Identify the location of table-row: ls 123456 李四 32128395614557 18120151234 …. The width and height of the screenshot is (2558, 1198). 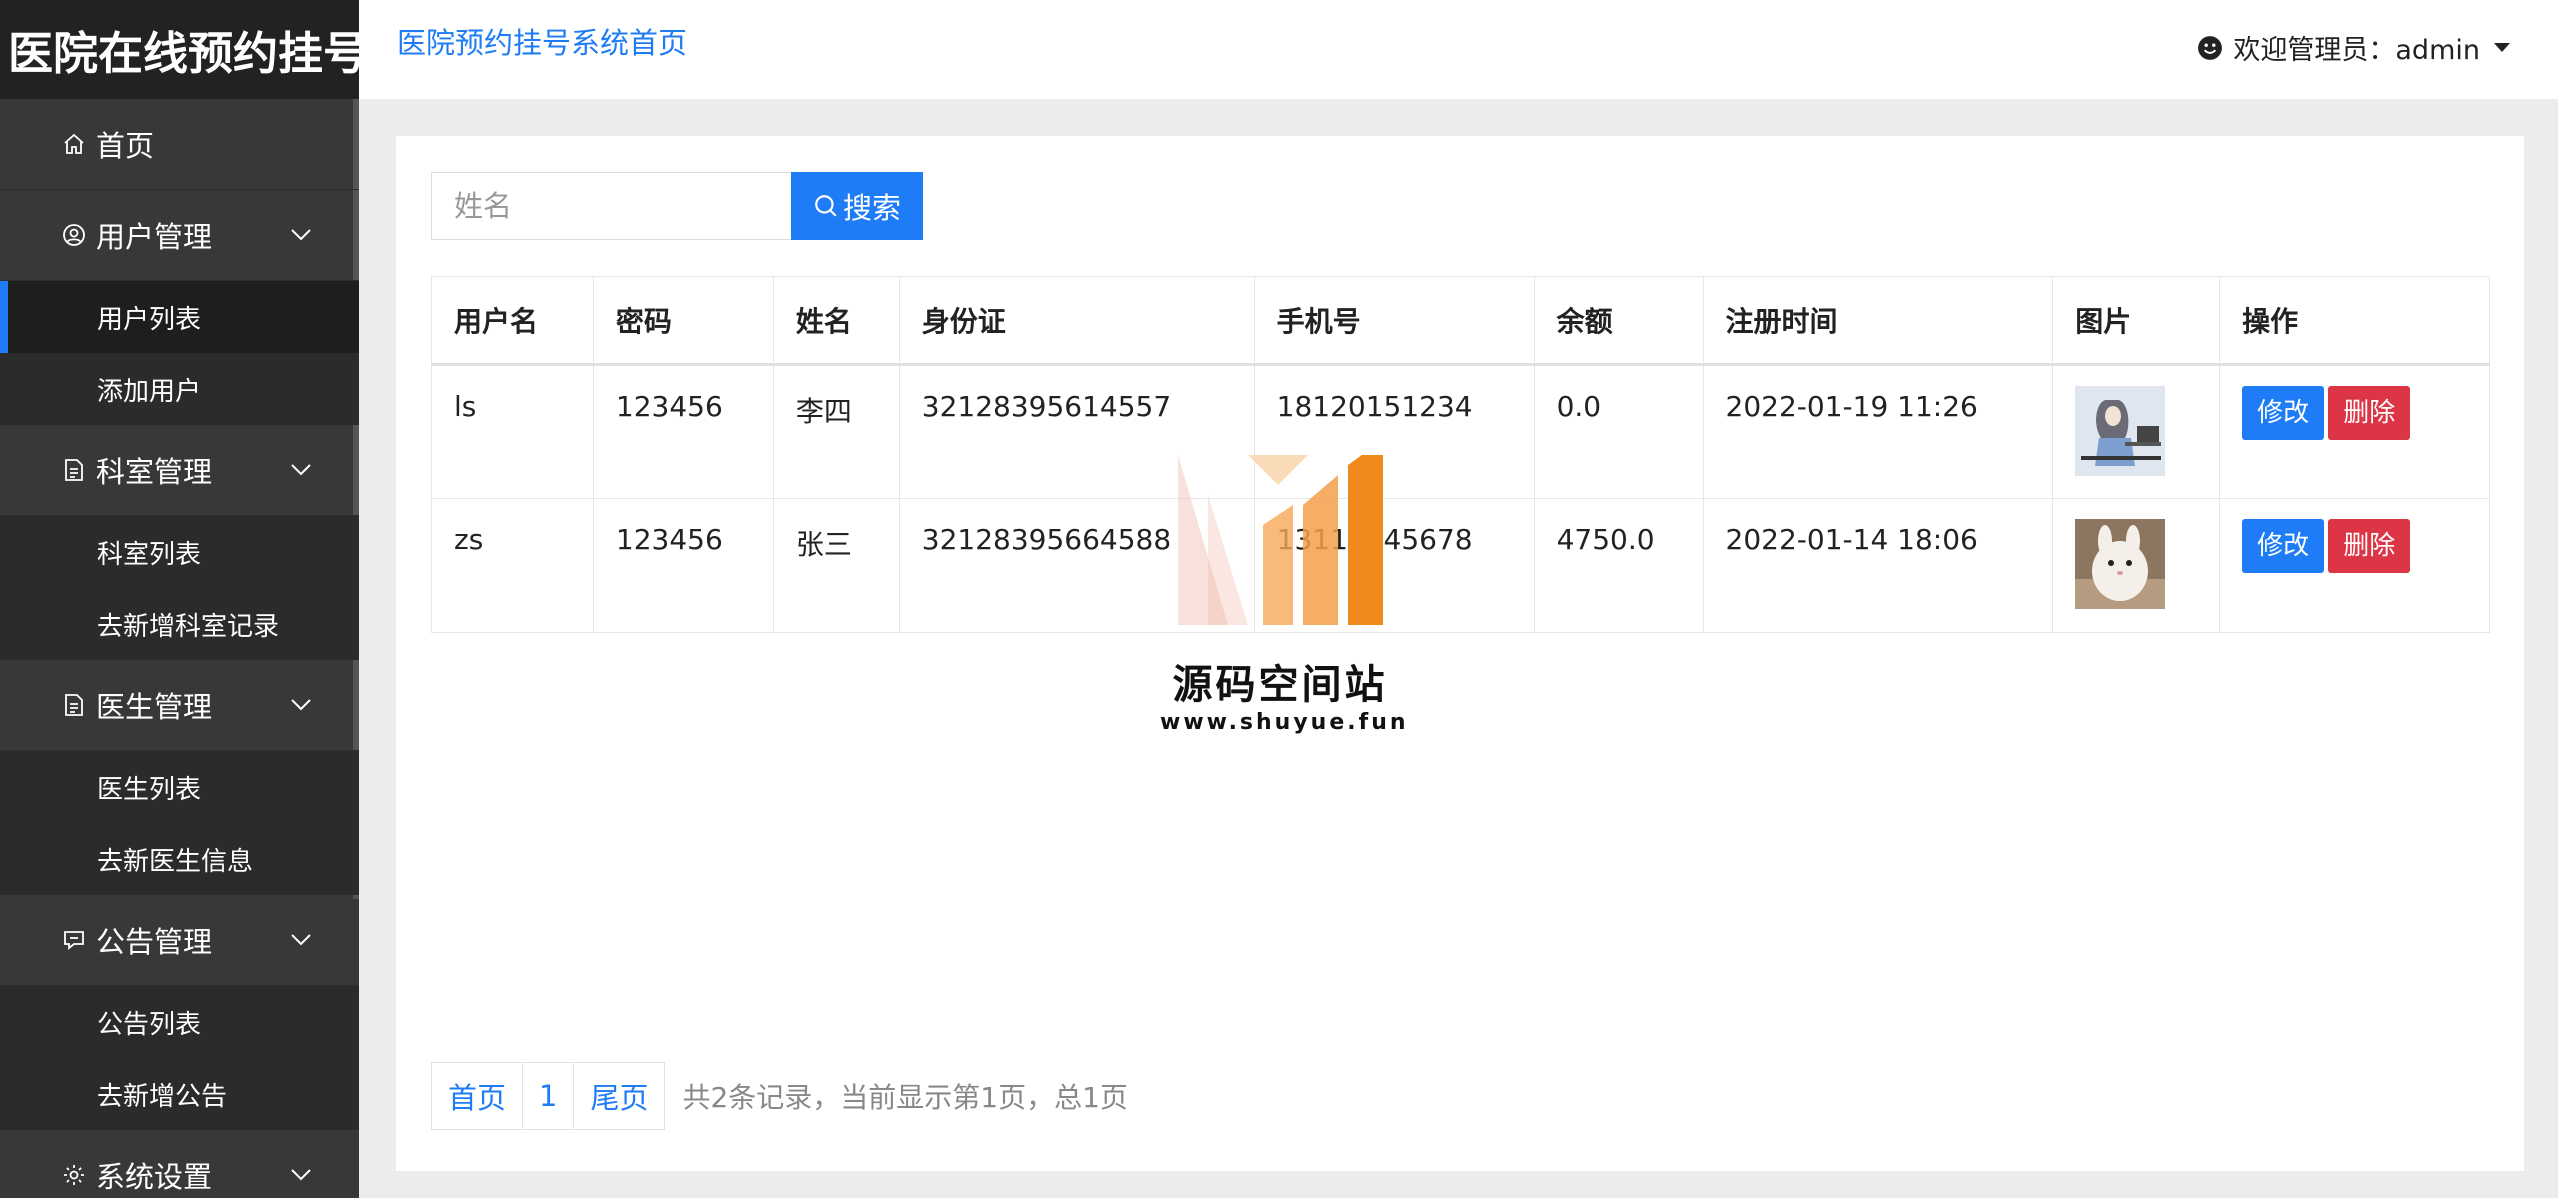
(1460, 431).